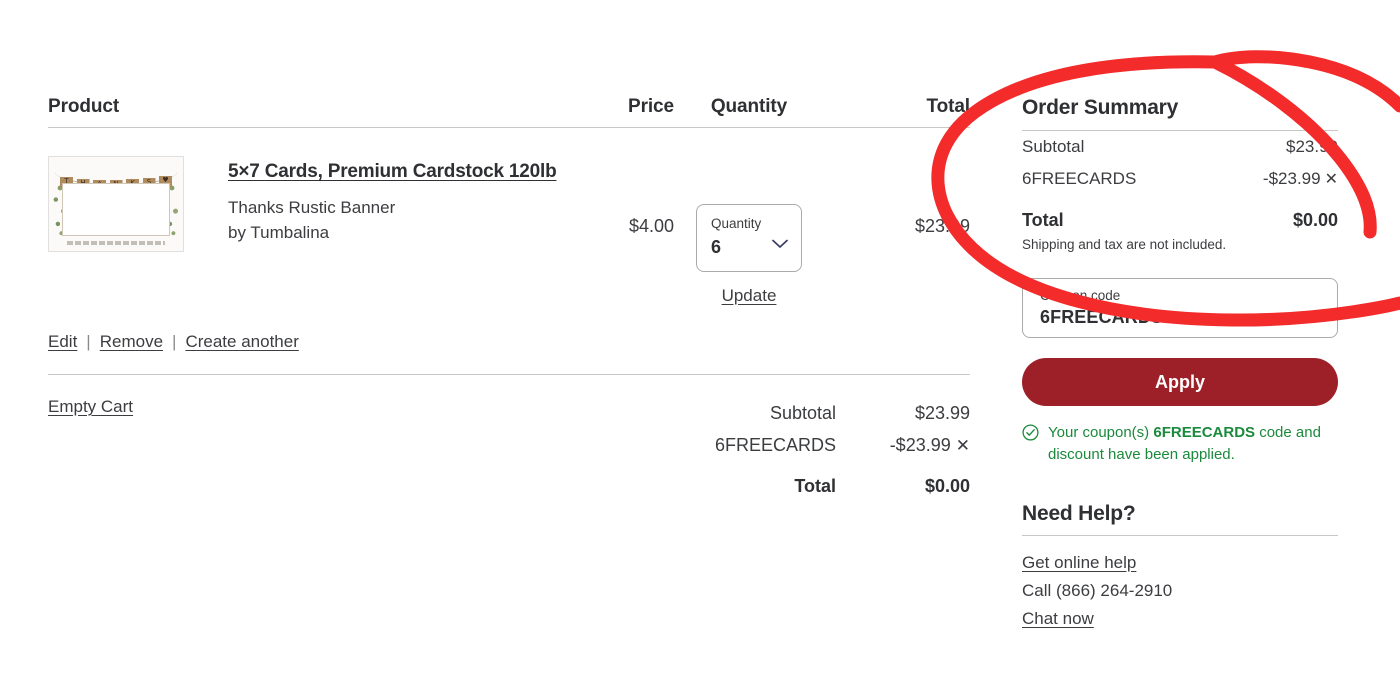 The height and width of the screenshot is (700, 1400). Describe the element at coordinates (1180, 308) in the screenshot. I see `coupon-code-input: Coupon code 6FREECARDS` at that location.